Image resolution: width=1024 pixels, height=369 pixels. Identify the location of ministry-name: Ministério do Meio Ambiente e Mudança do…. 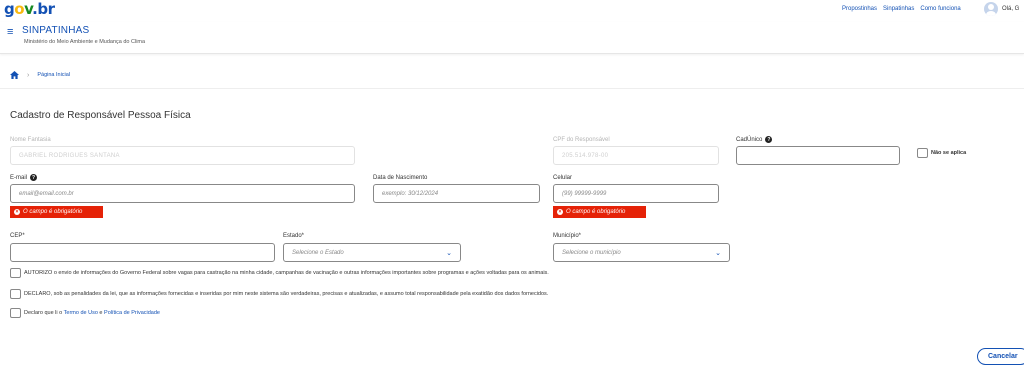
(85, 42).